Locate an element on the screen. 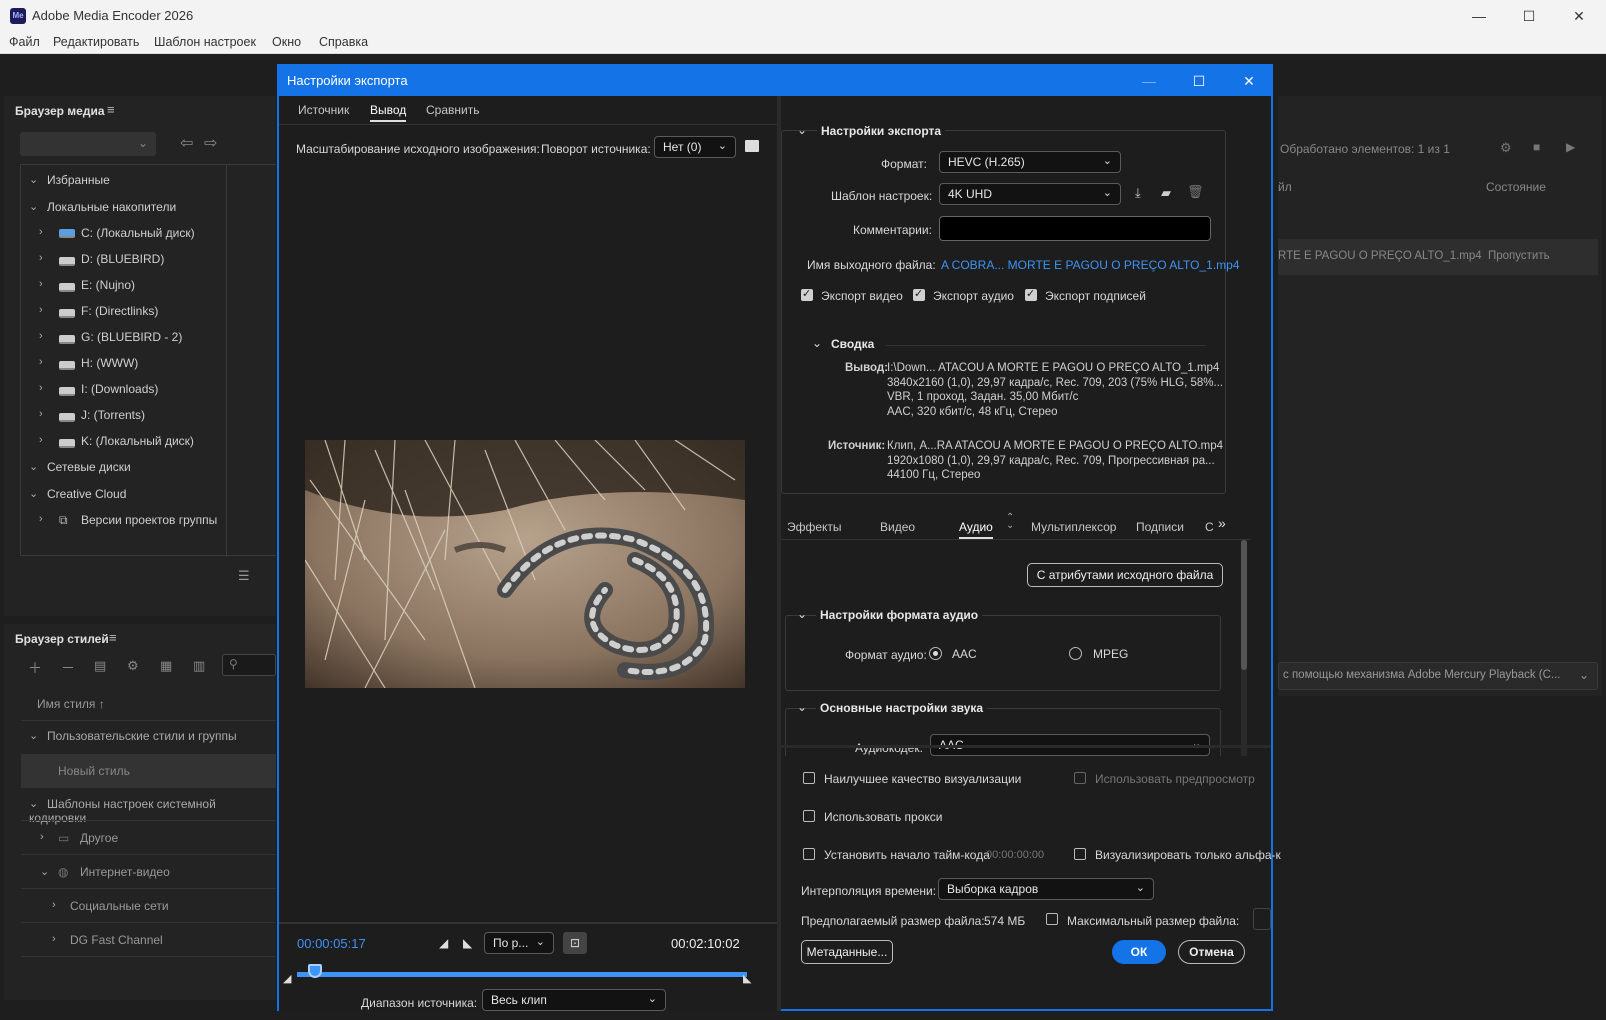 Image resolution: width=1606 pixels, height=1020 pixels. dialog-minimize-icon: — is located at coordinates (1149, 81).